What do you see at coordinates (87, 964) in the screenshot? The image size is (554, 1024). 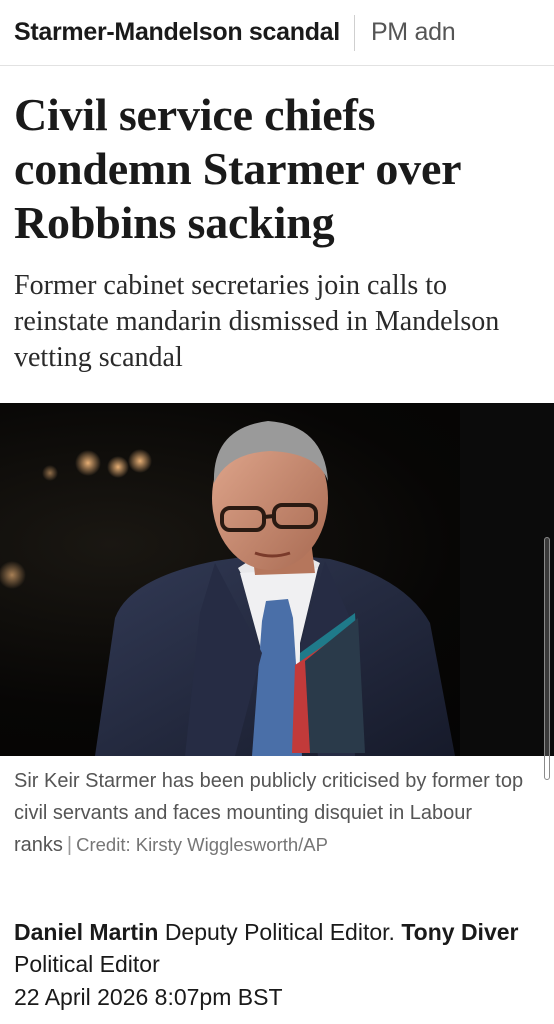 I see `author-role-2: Political Editor` at bounding box center [87, 964].